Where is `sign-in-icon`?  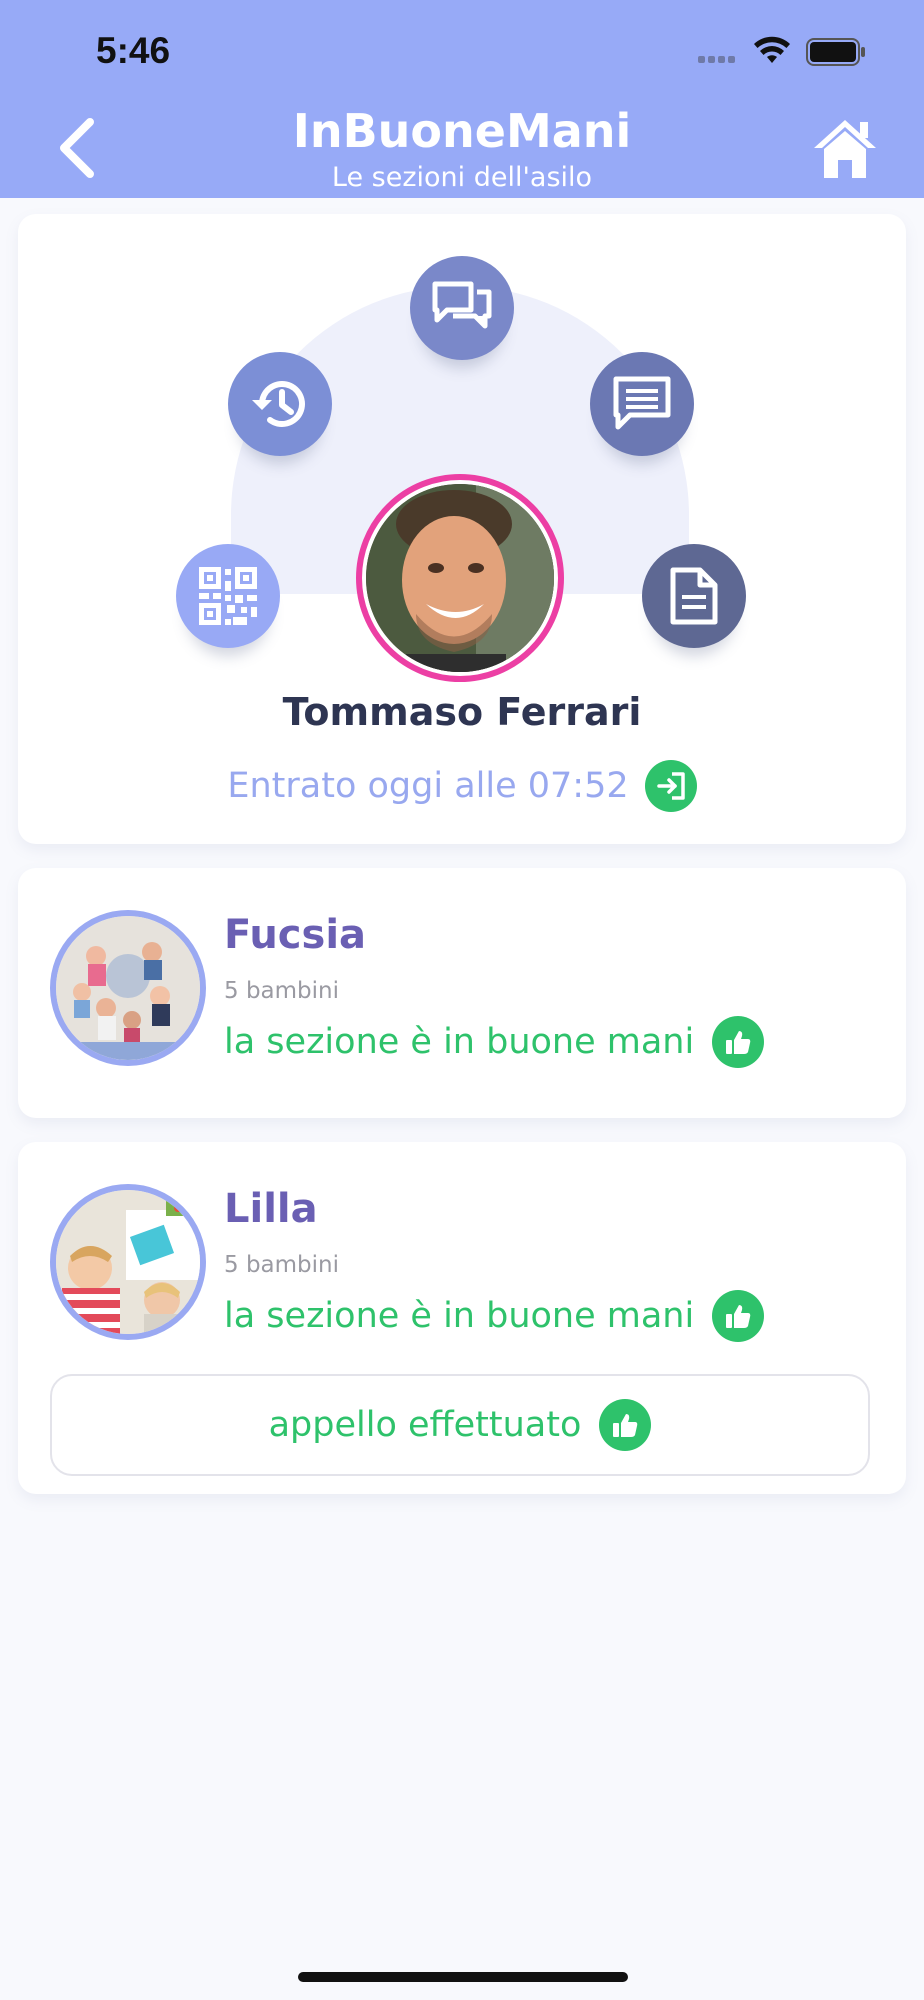 sign-in-icon is located at coordinates (670, 786).